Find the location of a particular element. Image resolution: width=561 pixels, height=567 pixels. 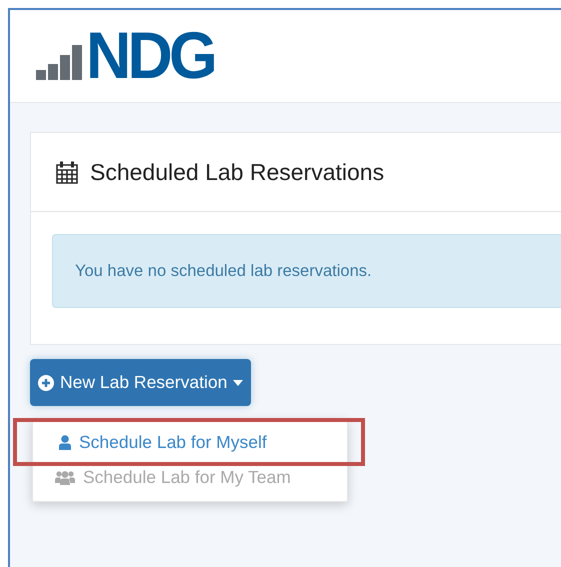

person-icon is located at coordinates (65, 442).